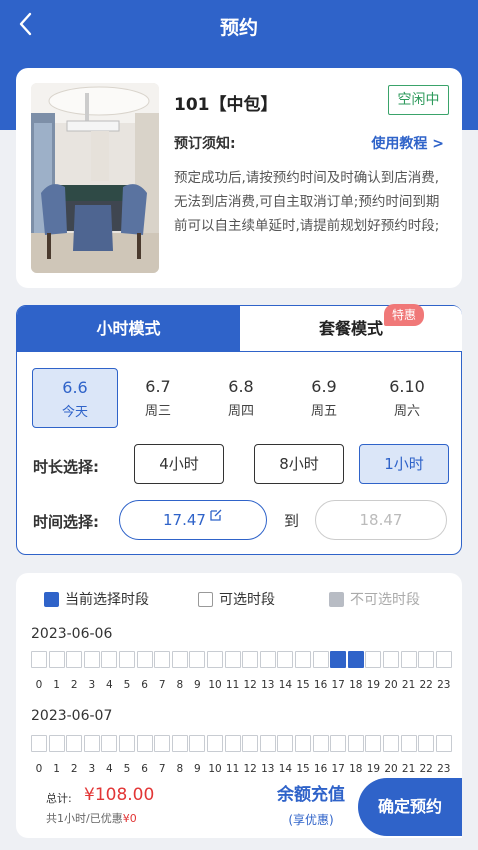 This screenshot has width=478, height=850. Describe the element at coordinates (356, 685) in the screenshot. I see `hour-label: 18` at that location.